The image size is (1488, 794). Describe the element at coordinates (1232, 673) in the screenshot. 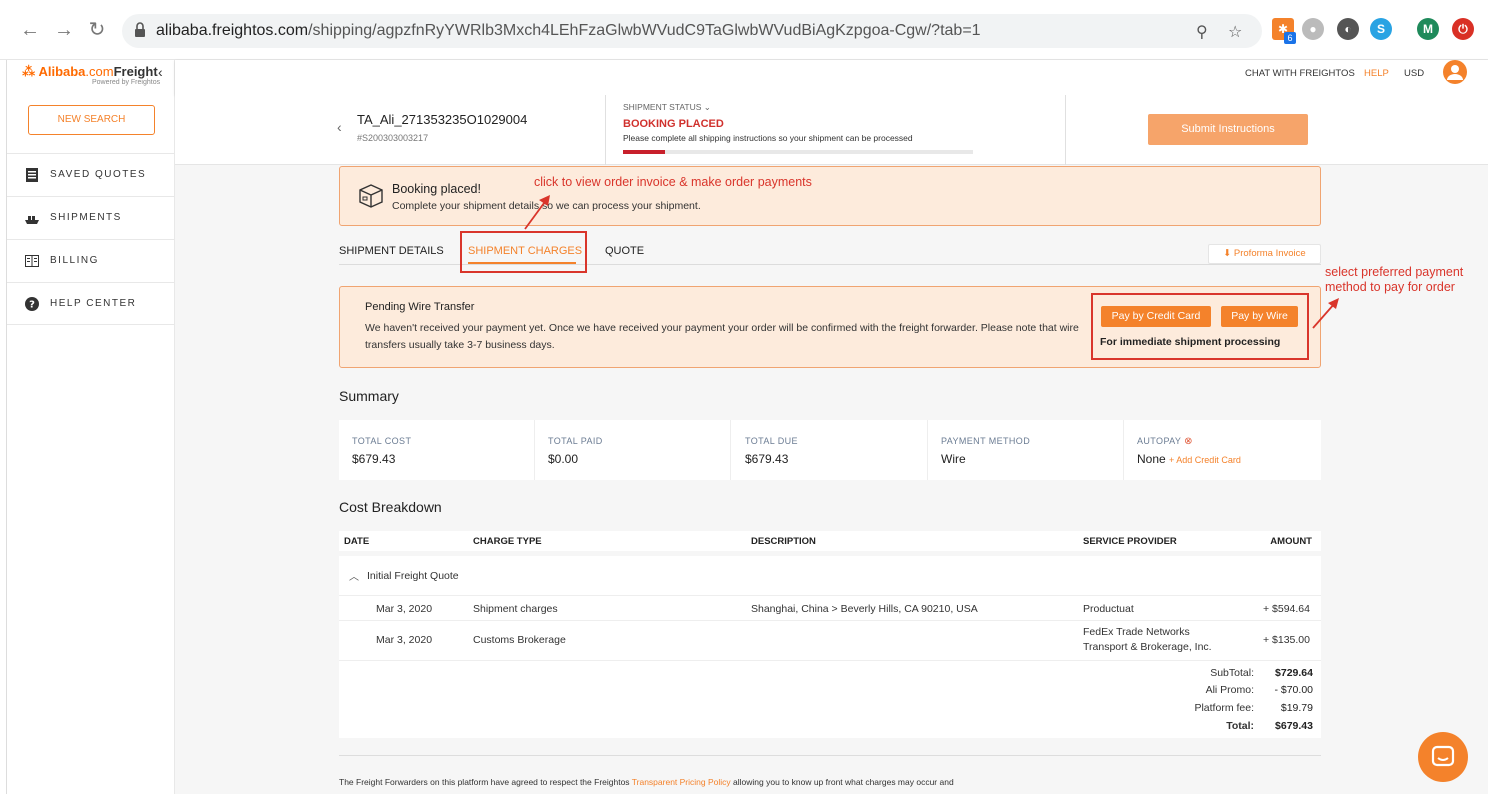

I see `subtotal-label: SubTotal:` at that location.